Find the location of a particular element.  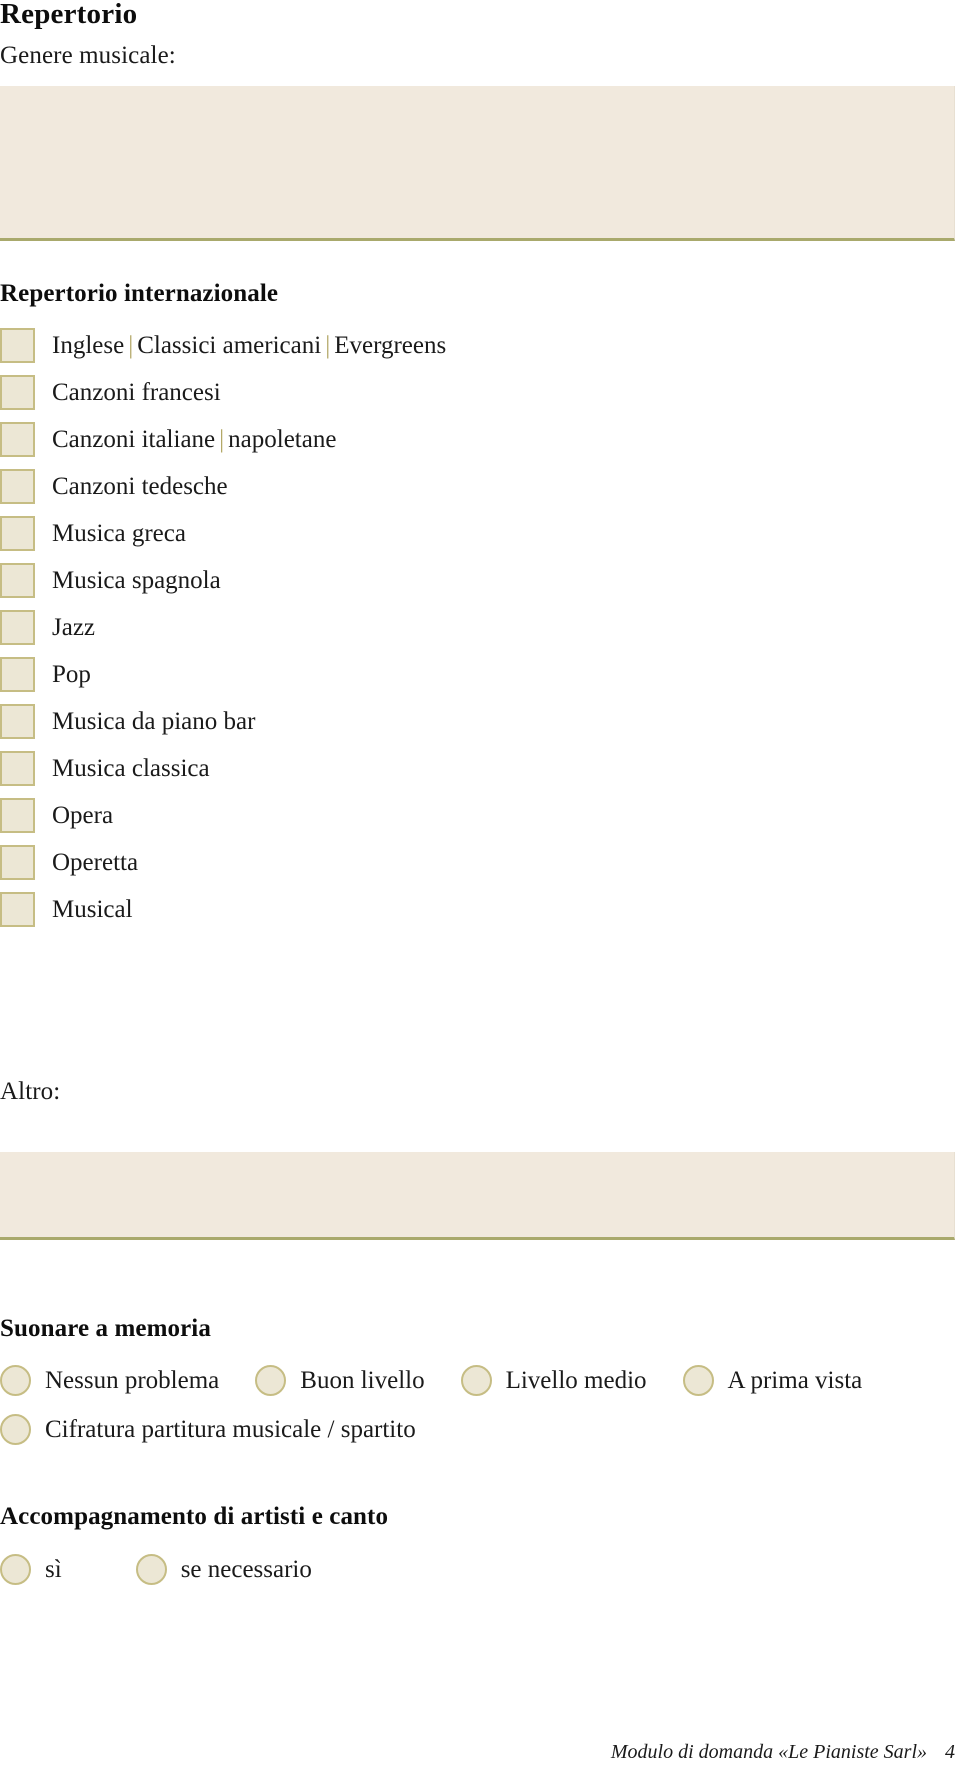

footer-page-number: 4 is located at coordinates (950, 1752).